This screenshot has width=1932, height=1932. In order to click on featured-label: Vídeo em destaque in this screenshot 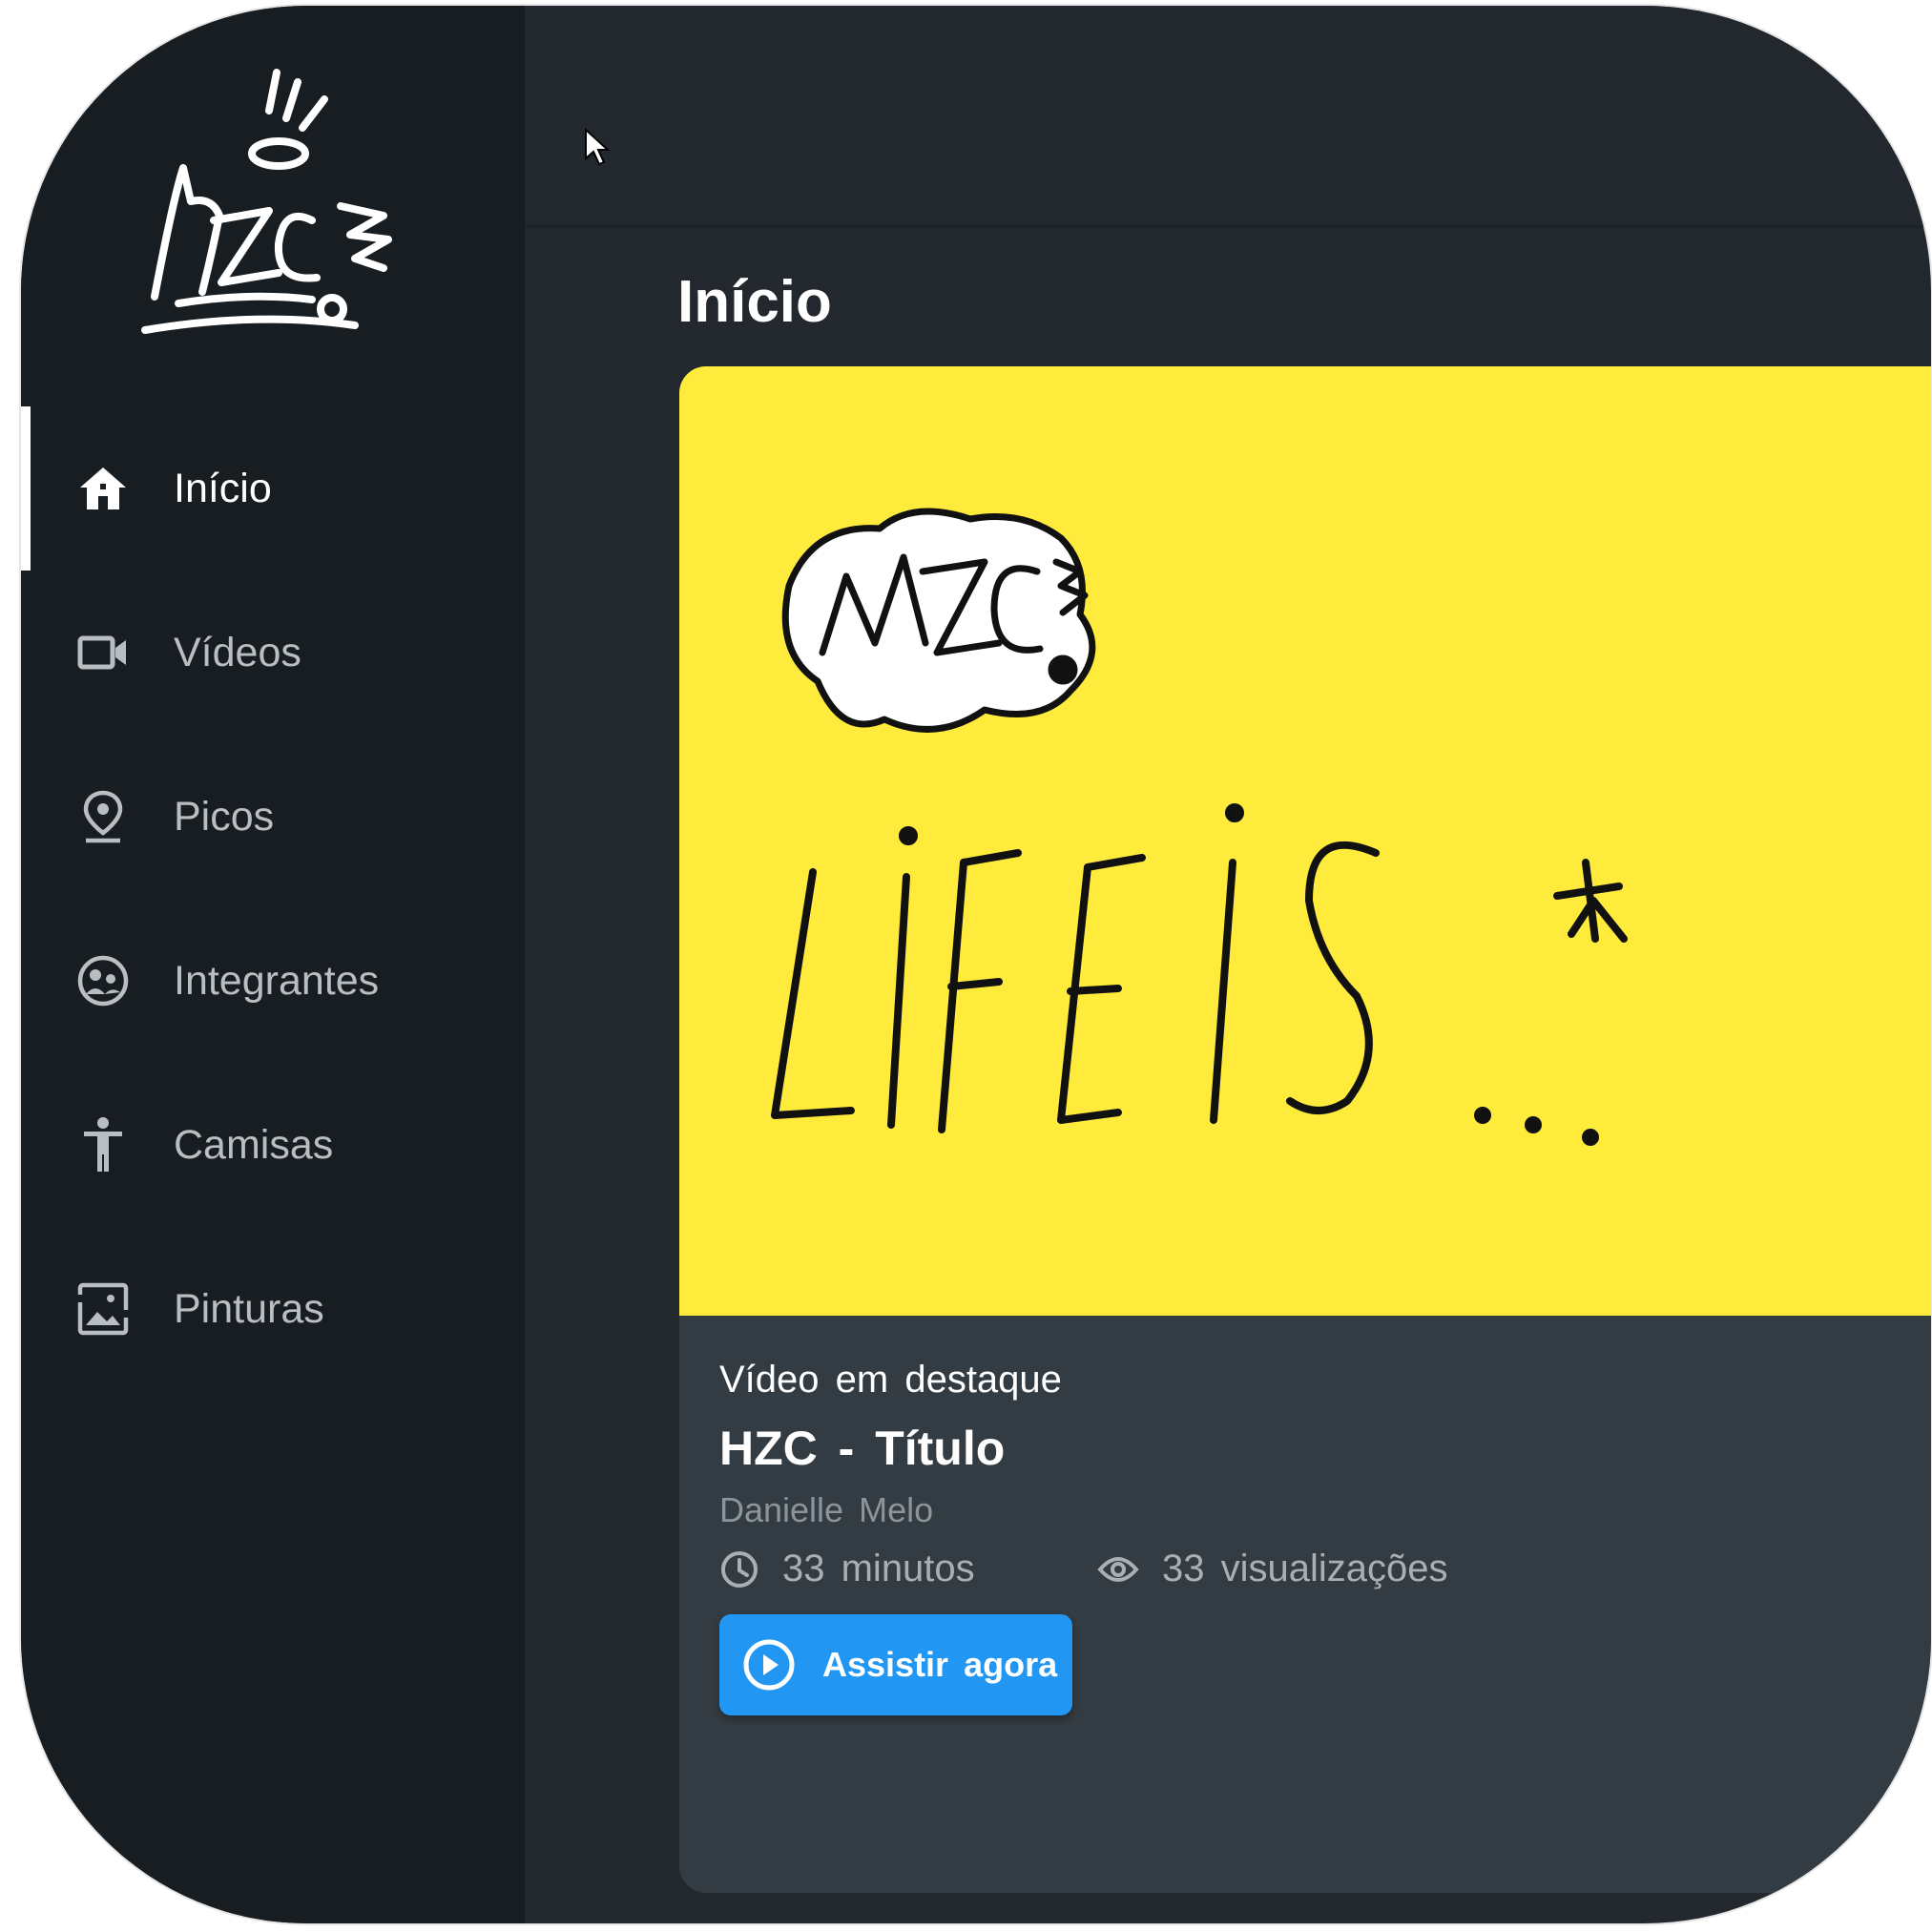, I will do `click(890, 1380)`.